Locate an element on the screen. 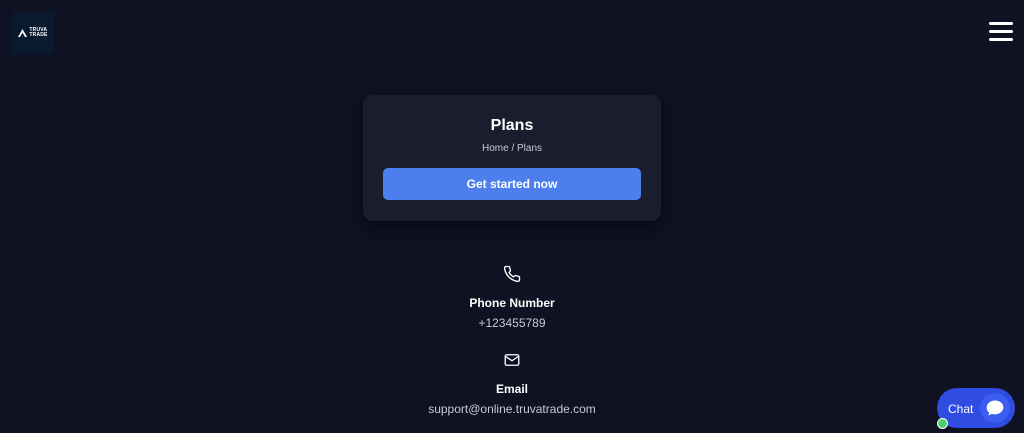 The width and height of the screenshot is (1024, 433). phone-value: +123455789 is located at coordinates (512, 323).